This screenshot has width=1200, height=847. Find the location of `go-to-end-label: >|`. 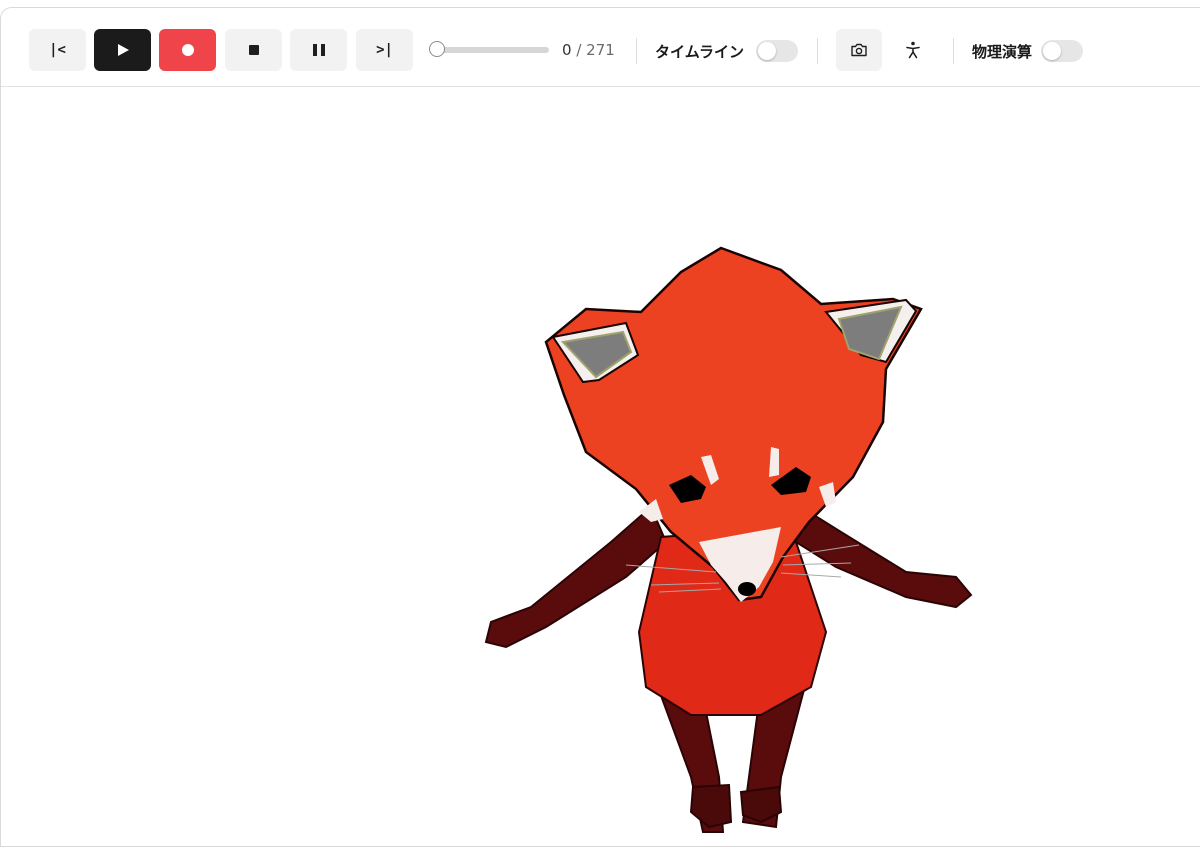

go-to-end-label: >| is located at coordinates (384, 50).